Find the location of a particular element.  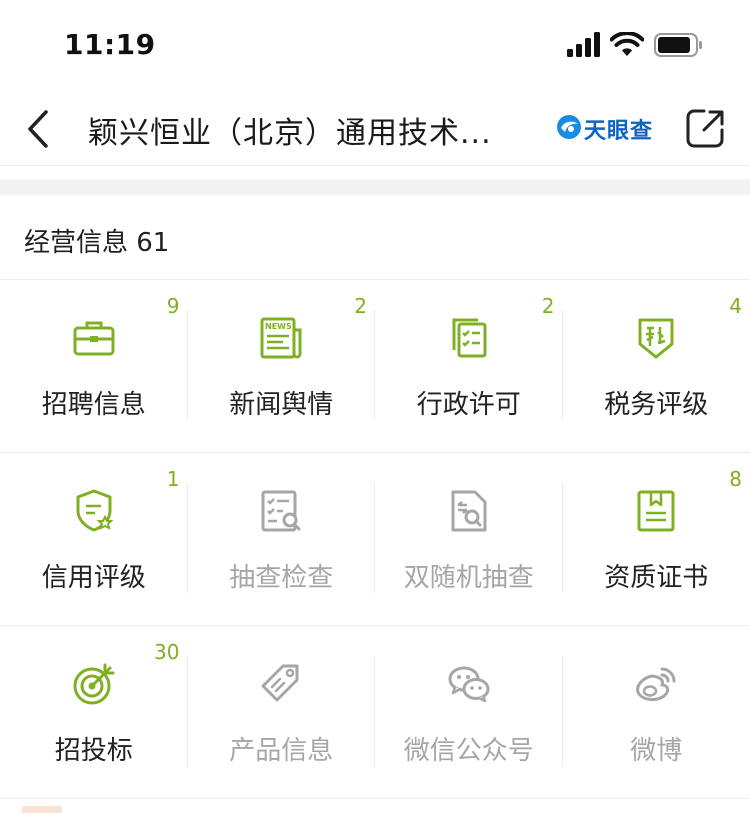

weibo-icon is located at coordinates (656, 684).